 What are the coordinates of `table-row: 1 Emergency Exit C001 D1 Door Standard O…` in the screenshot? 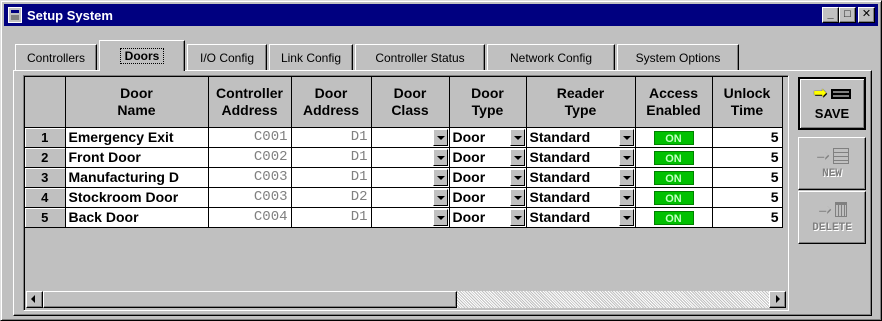 It's located at (404, 137).